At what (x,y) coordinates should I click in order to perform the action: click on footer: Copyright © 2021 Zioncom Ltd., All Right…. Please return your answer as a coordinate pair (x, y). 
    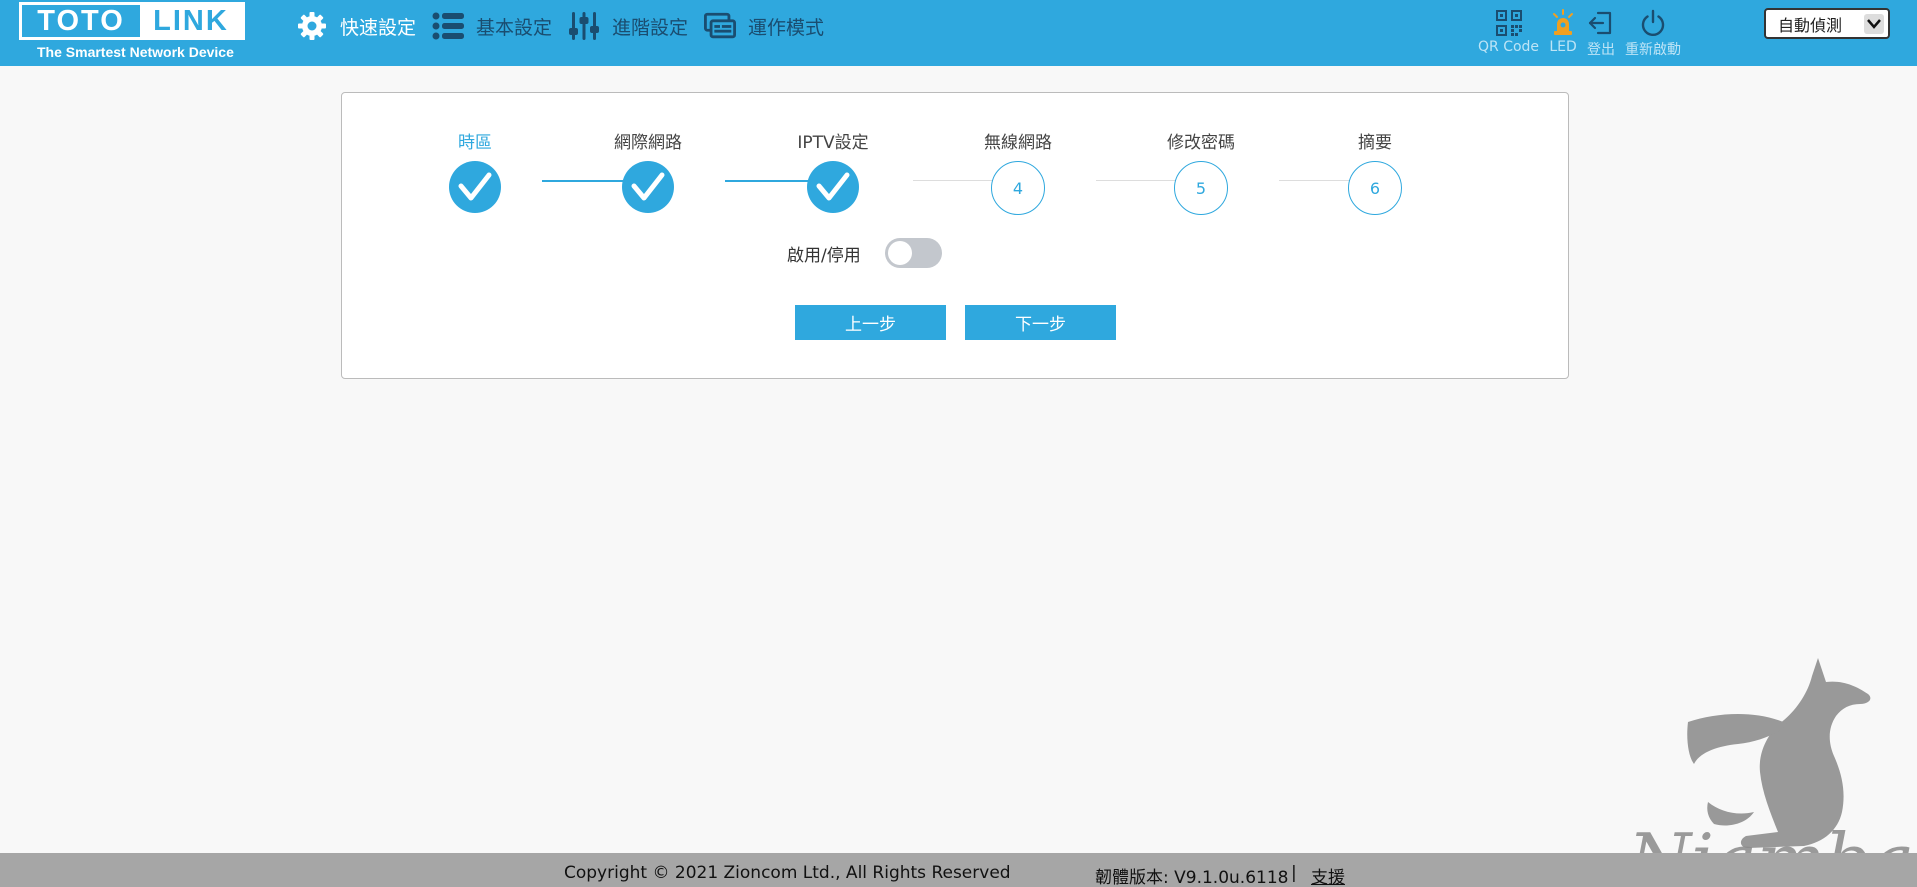
    Looking at the image, I should click on (958, 870).